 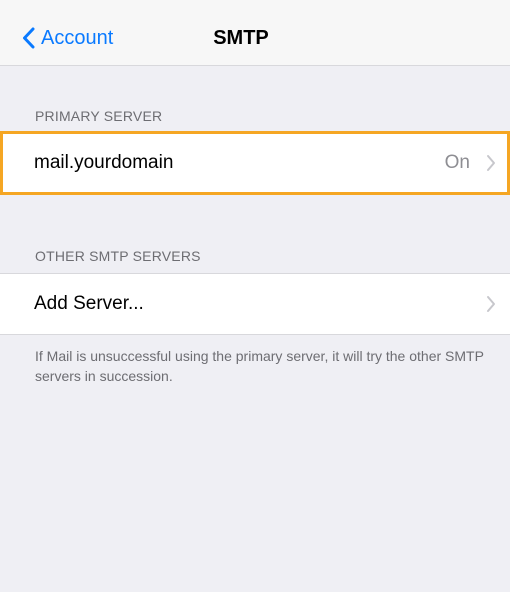 I want to click on page-title: SMTP, so click(x=241, y=38).